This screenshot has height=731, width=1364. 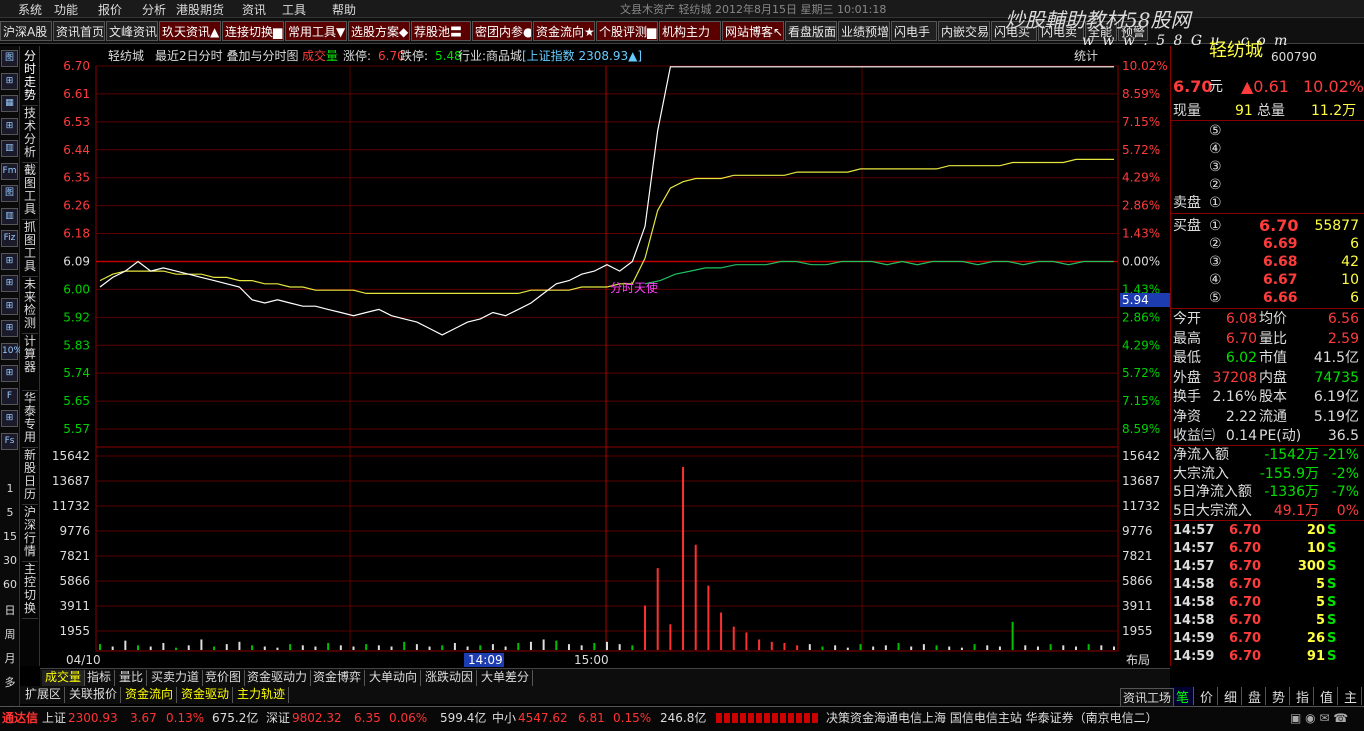 I want to click on toolbar-tab-15: 闪电手, so click(x=914, y=31).